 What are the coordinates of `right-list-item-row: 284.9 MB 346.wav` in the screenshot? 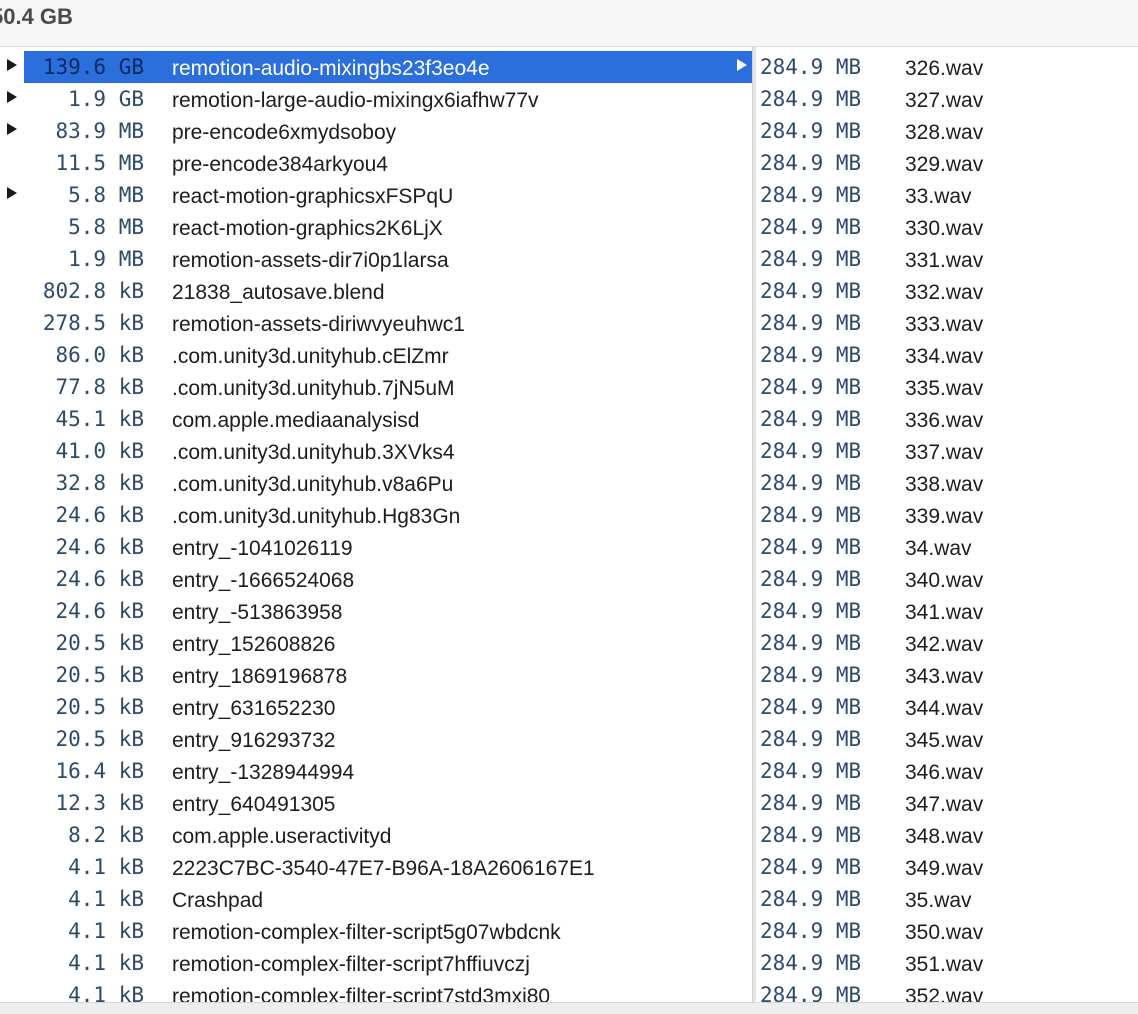 It's located at (946, 771).